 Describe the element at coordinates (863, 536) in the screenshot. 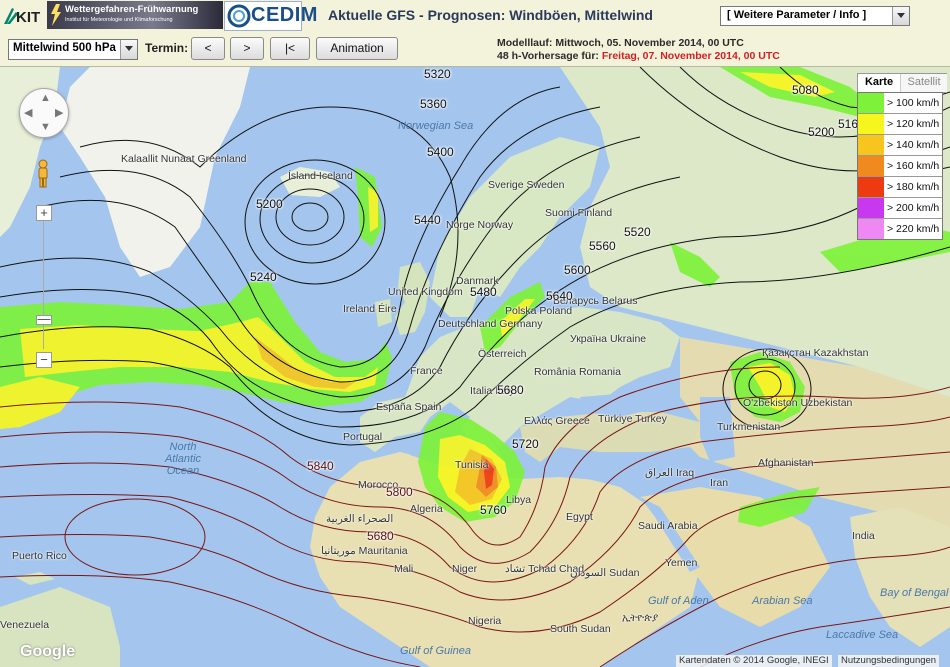

I see `place-label-india: India` at that location.